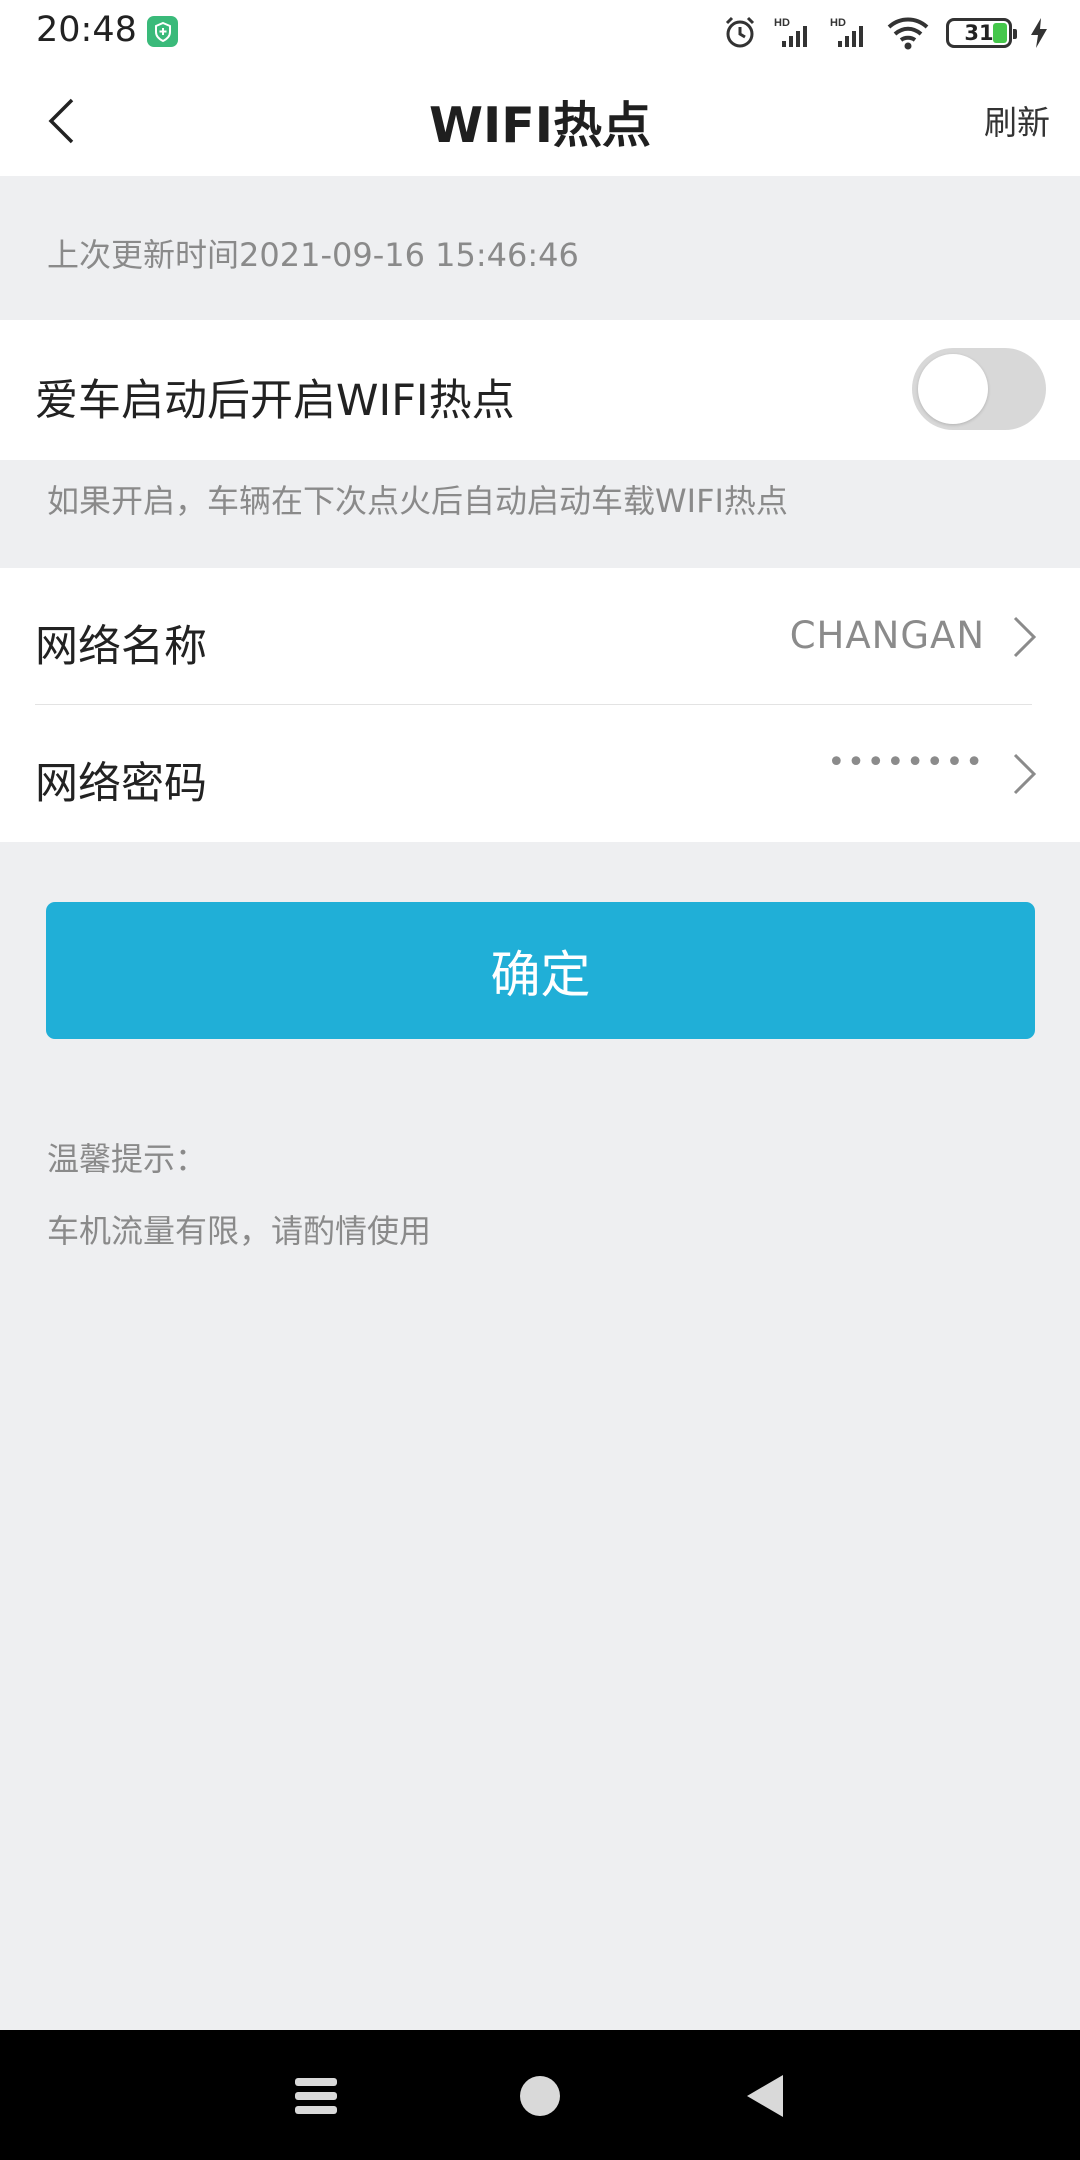 The image size is (1080, 2160). I want to click on navigation-bar, so click(540, 2095).